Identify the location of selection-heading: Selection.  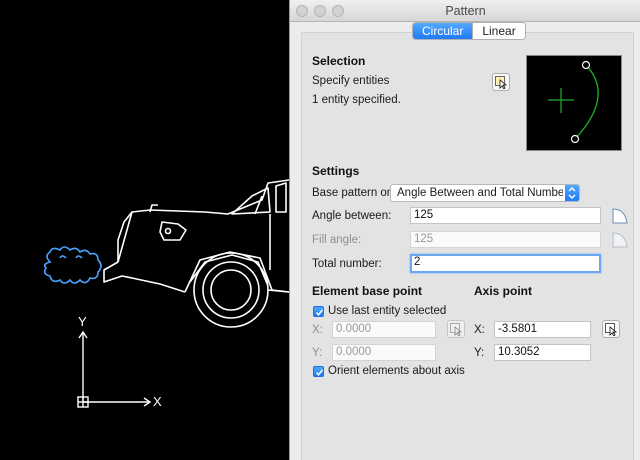
(339, 61).